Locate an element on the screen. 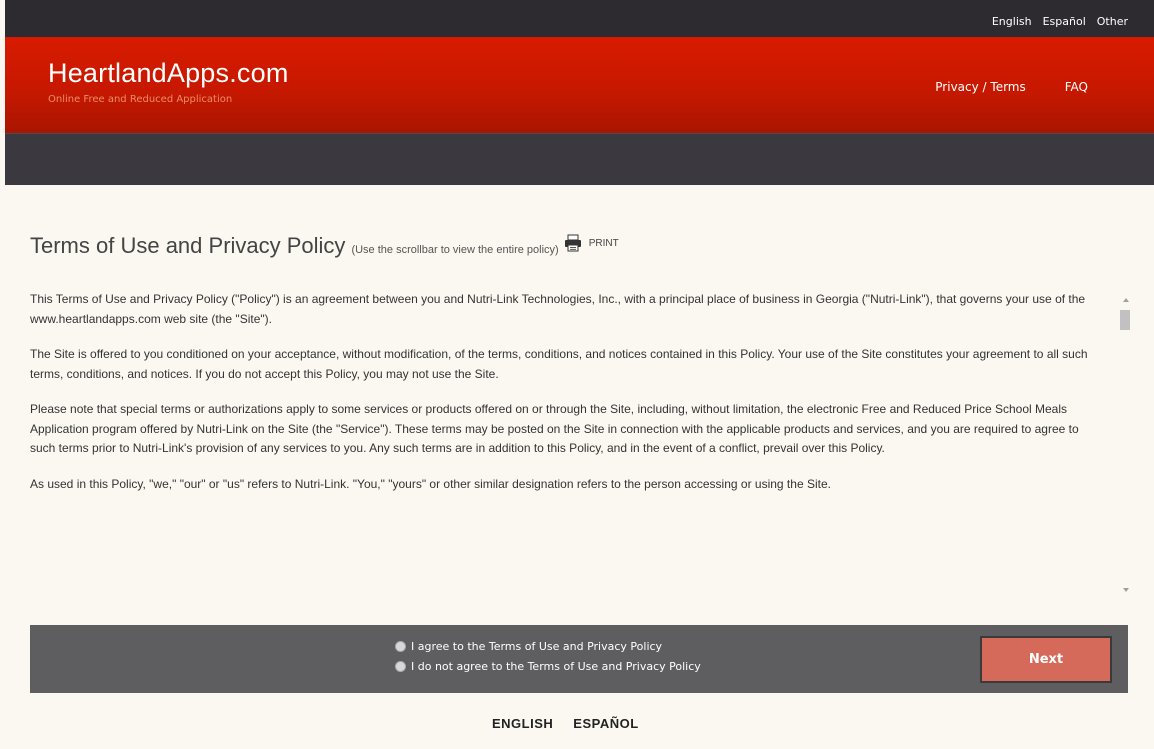 The height and width of the screenshot is (749, 1154). scroll-down-arrow-icon is located at coordinates (1126, 590).